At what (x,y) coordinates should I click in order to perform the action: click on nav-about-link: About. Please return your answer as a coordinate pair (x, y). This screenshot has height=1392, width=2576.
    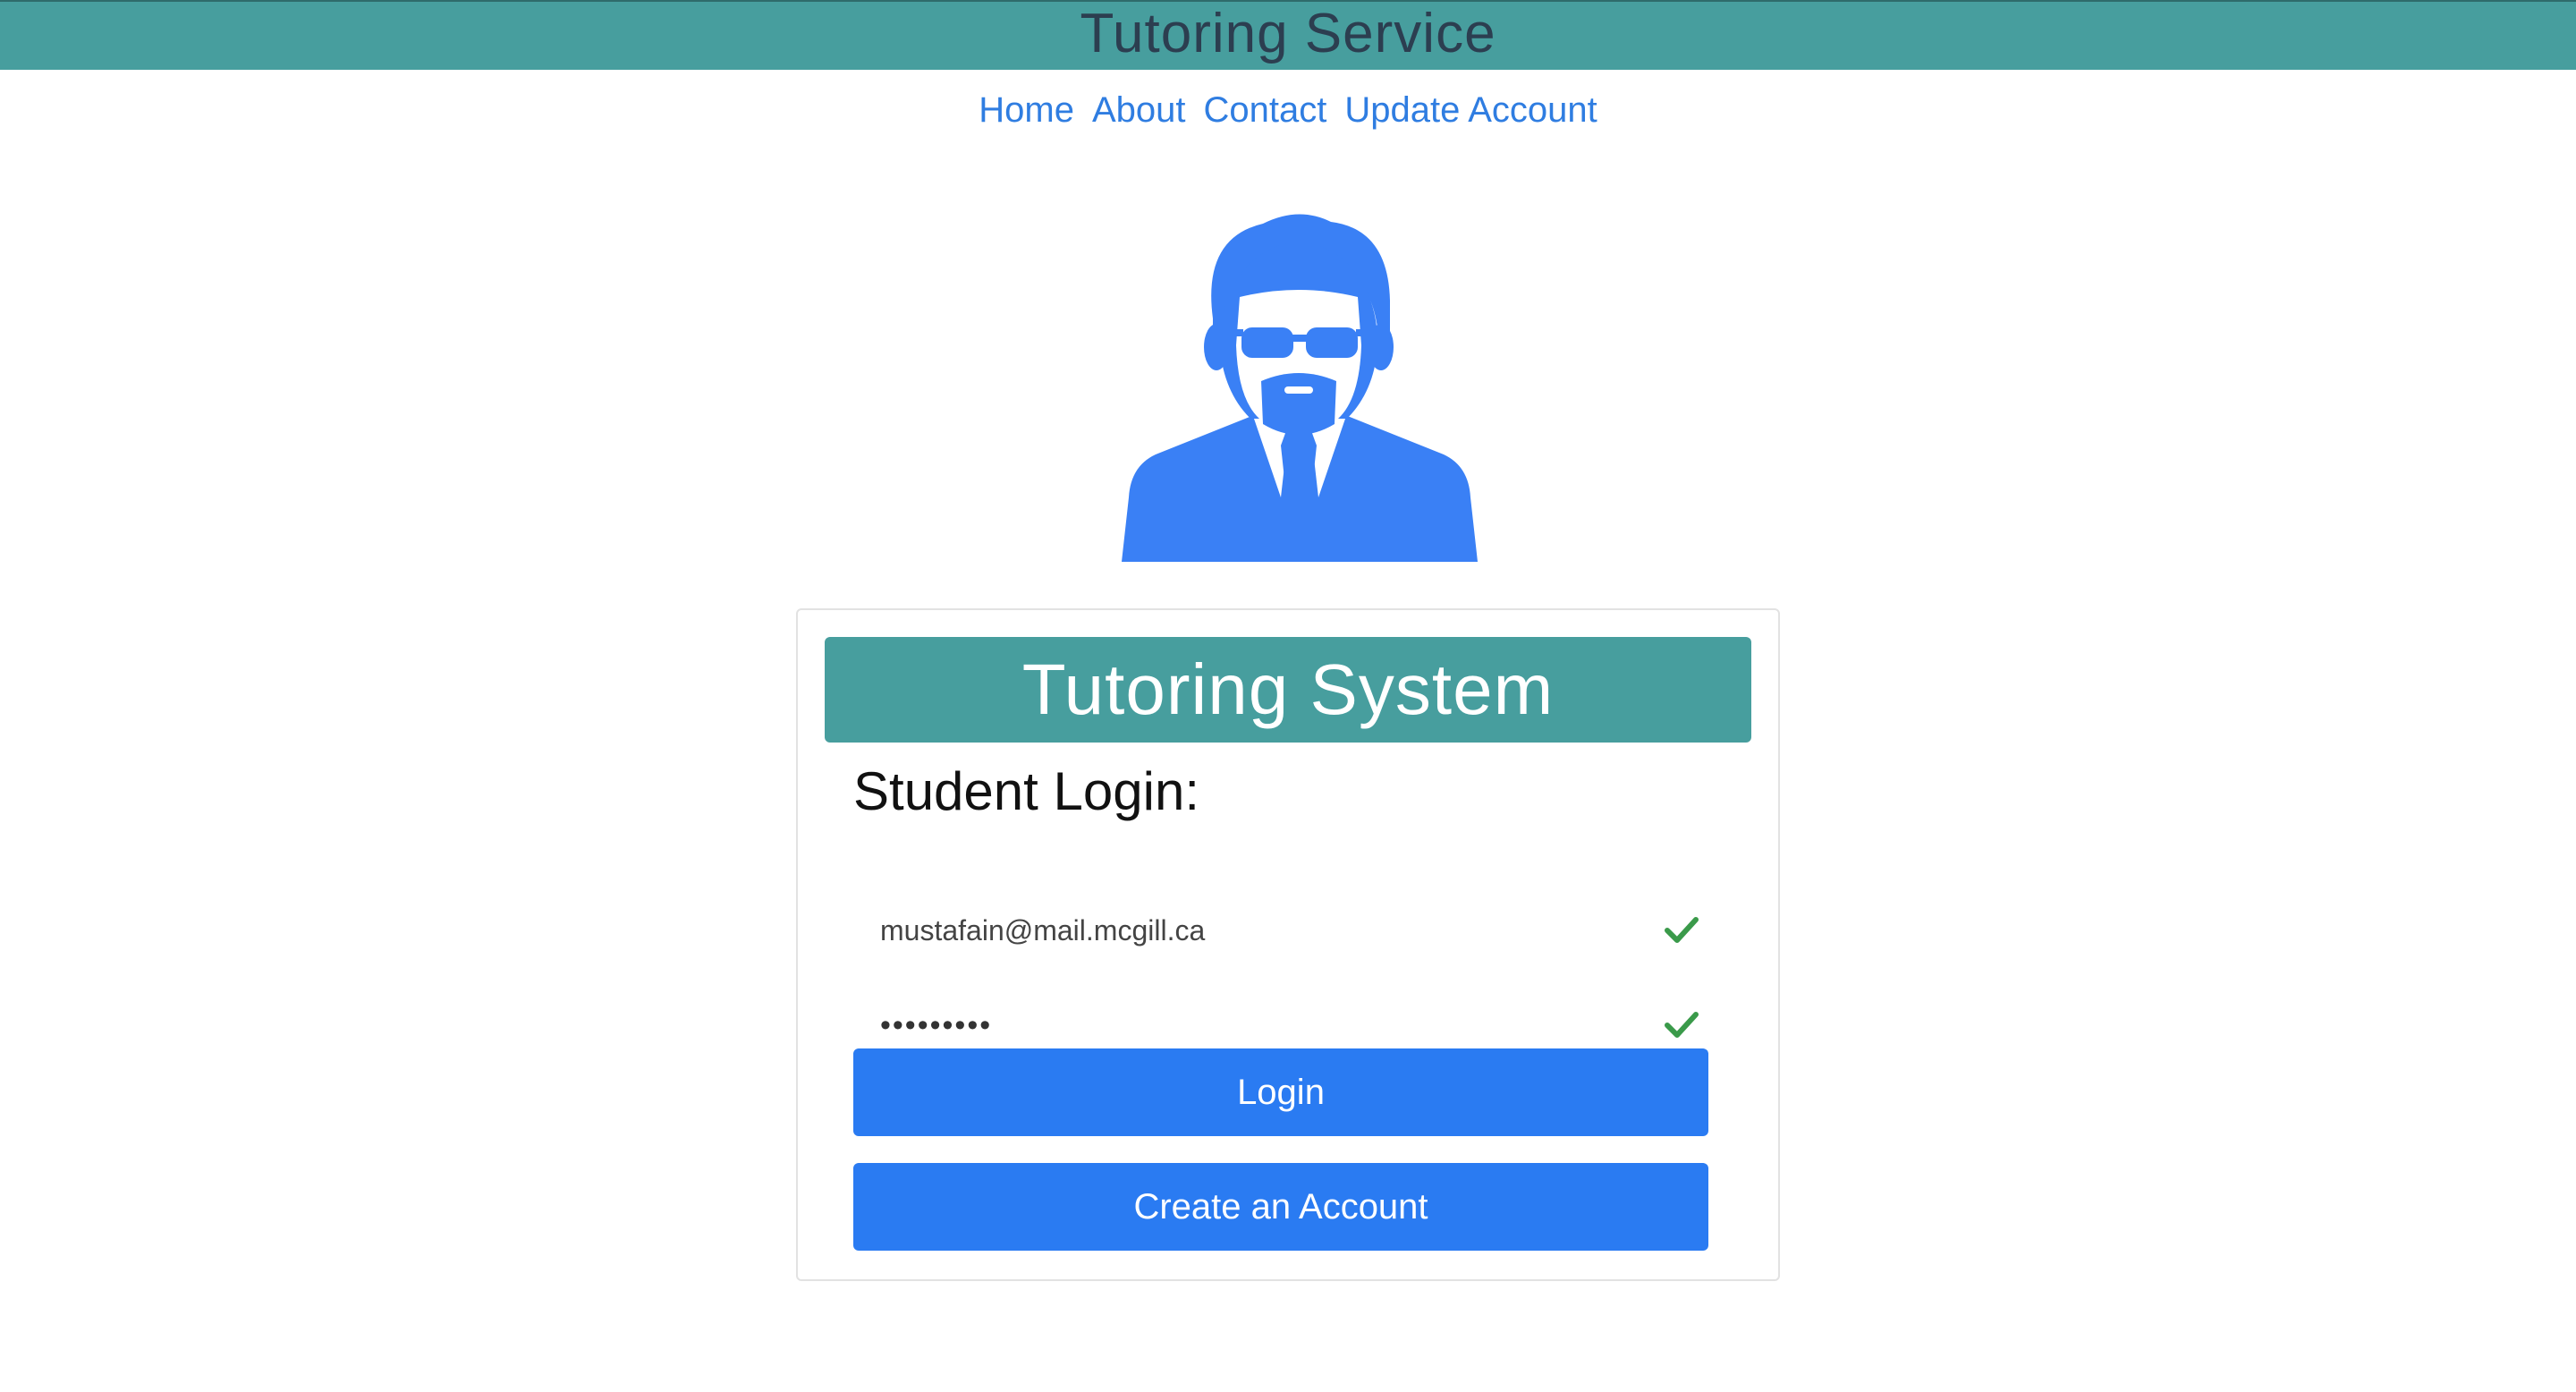
    Looking at the image, I should click on (1139, 110).